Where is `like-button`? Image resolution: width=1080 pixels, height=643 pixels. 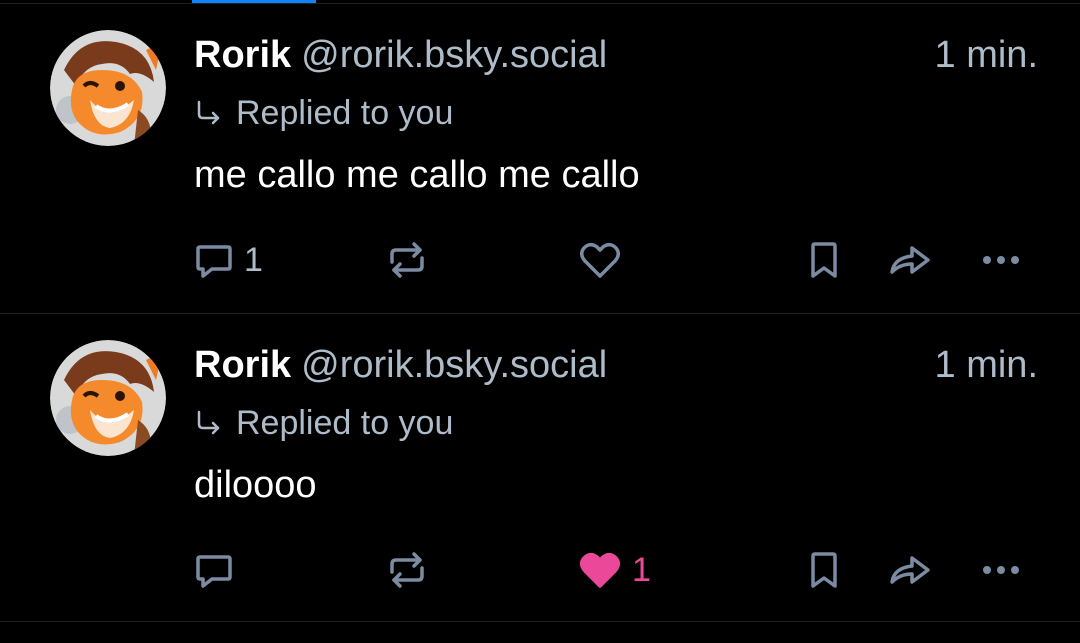
like-button is located at coordinates (604, 260).